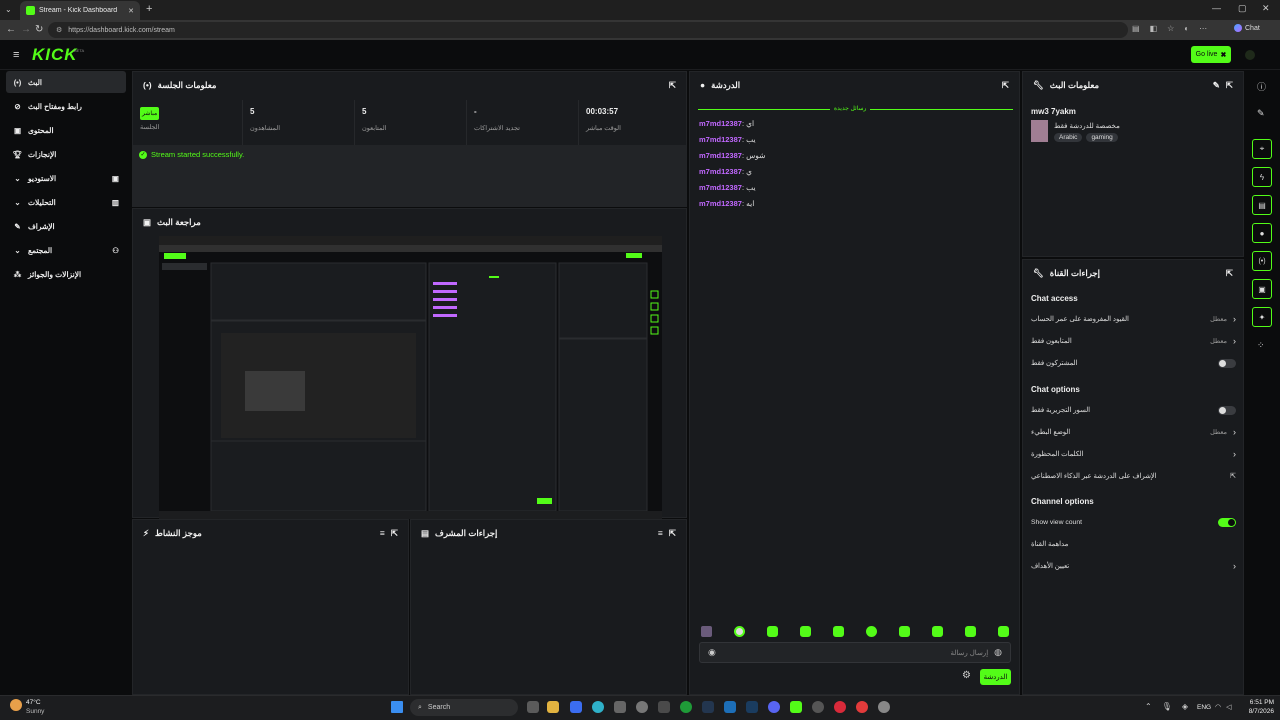  Describe the element at coordinates (59, 30) in the screenshot. I see `site-info-icon: ⚙` at that location.